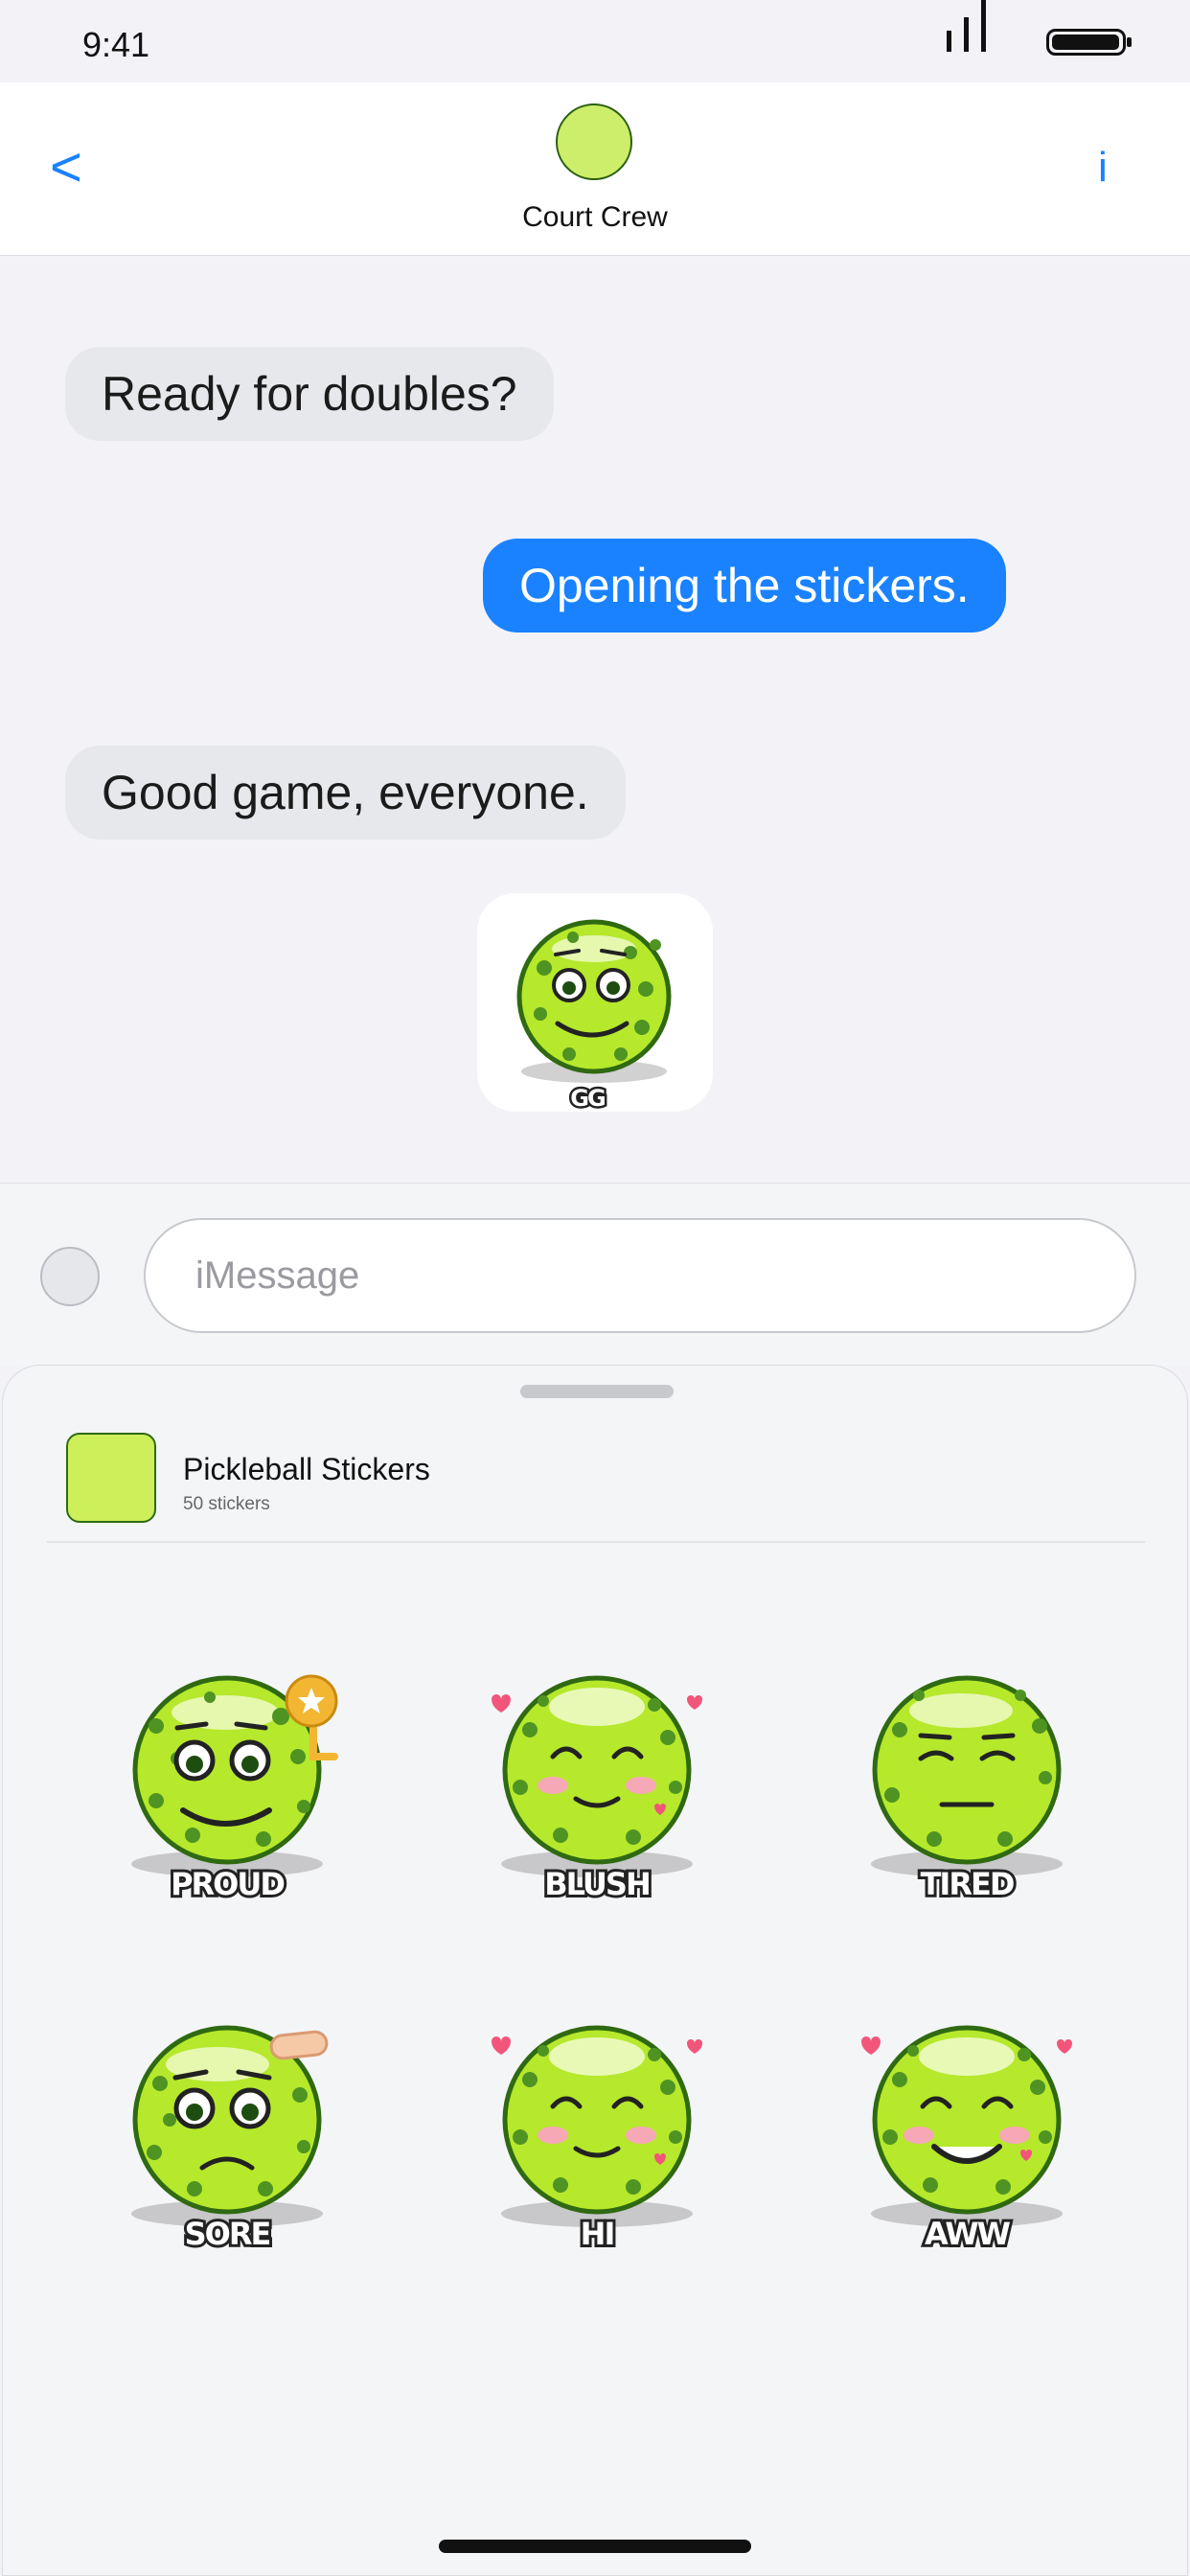 Image resolution: width=1190 pixels, height=2576 pixels. What do you see at coordinates (307, 1469) in the screenshot?
I see `sticker-pack-title: Pickleball Stickers` at bounding box center [307, 1469].